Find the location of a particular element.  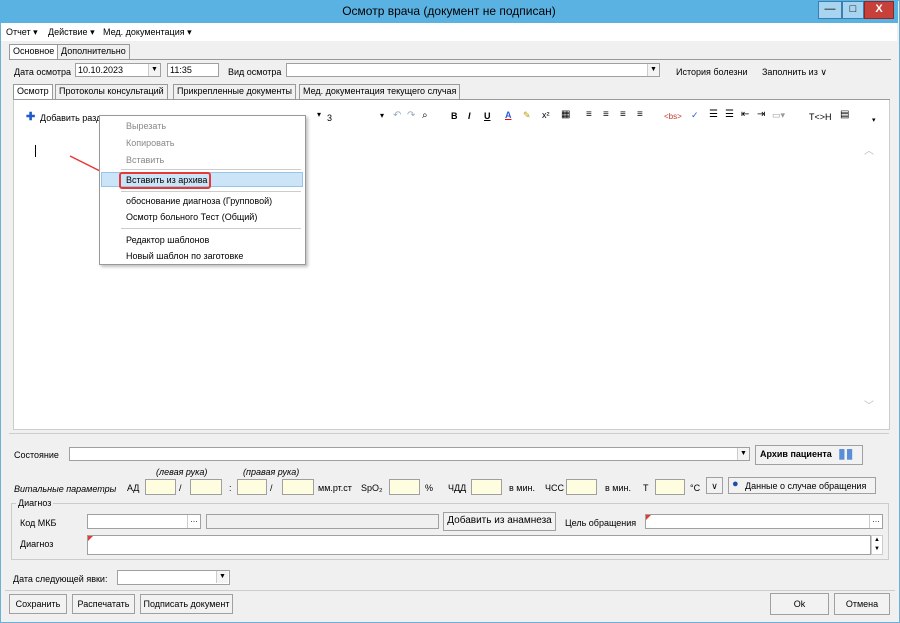

subtab-exam: Осмотр is located at coordinates (33, 91).